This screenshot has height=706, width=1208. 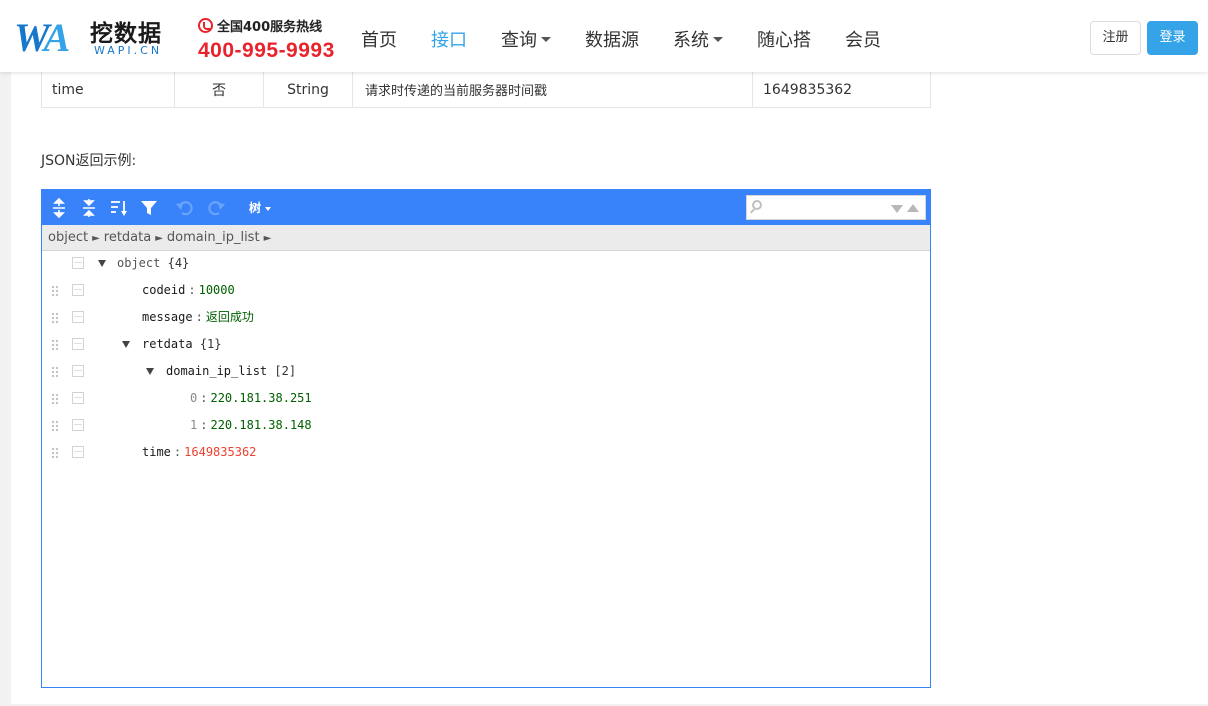 I want to click on hotline-label: 全国400服务热线, so click(x=270, y=27).